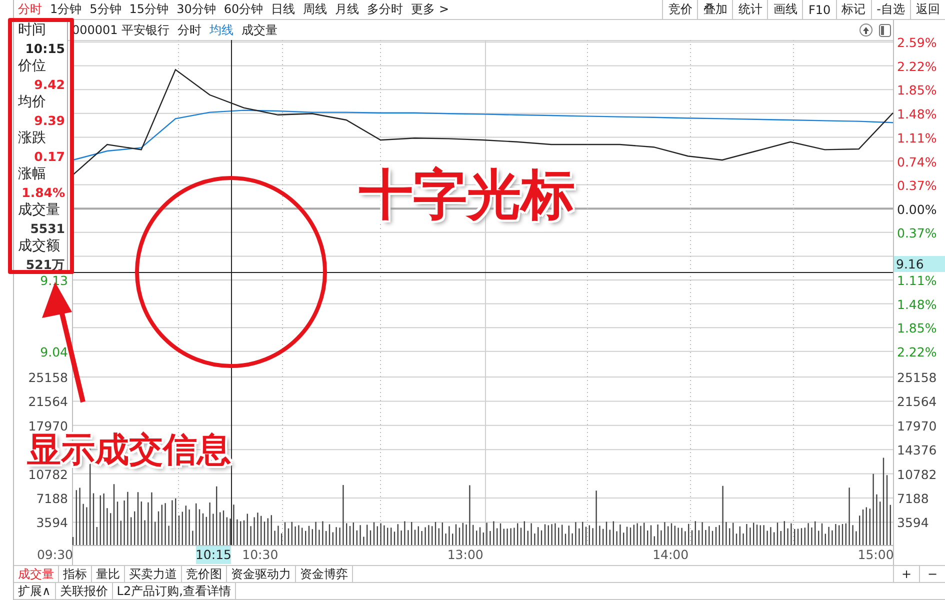 This screenshot has width=945, height=600. What do you see at coordinates (32, 102) in the screenshot?
I see `info-label: 均价` at bounding box center [32, 102].